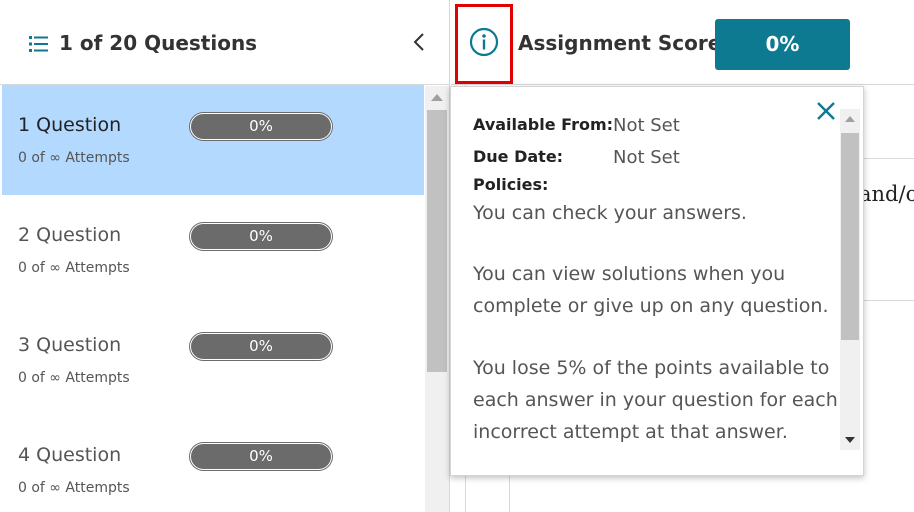 The height and width of the screenshot is (512, 914). Describe the element at coordinates (419, 42) in the screenshot. I see `chevron-left-icon` at that location.